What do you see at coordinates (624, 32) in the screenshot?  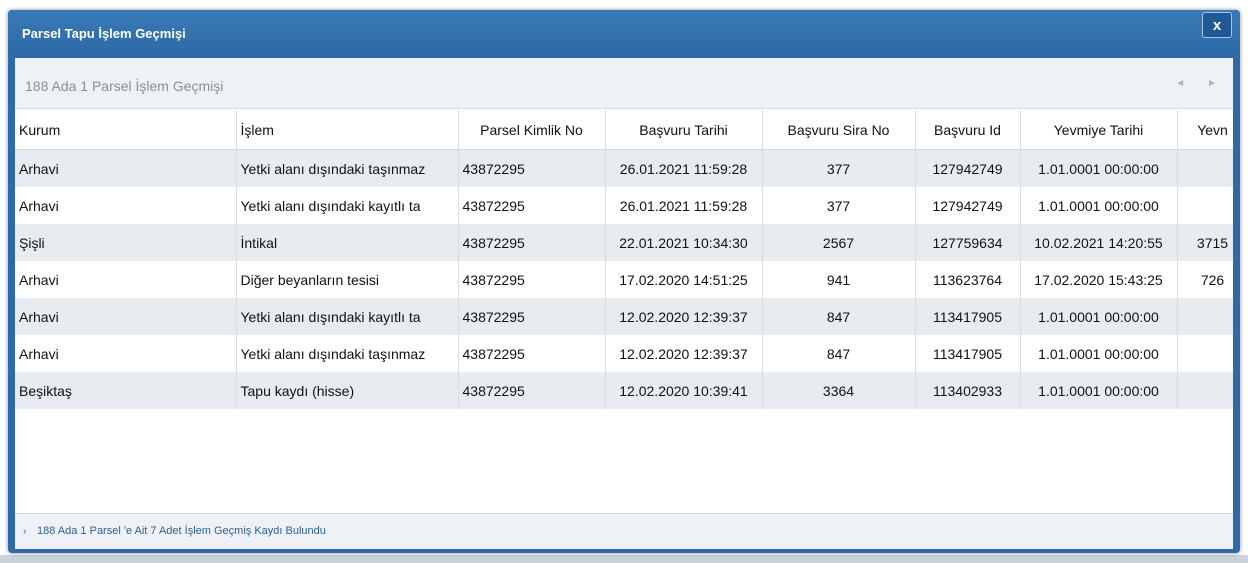 I see `dialog-titlebar: Parsel Tapu İşlem Geçmişi x` at bounding box center [624, 32].